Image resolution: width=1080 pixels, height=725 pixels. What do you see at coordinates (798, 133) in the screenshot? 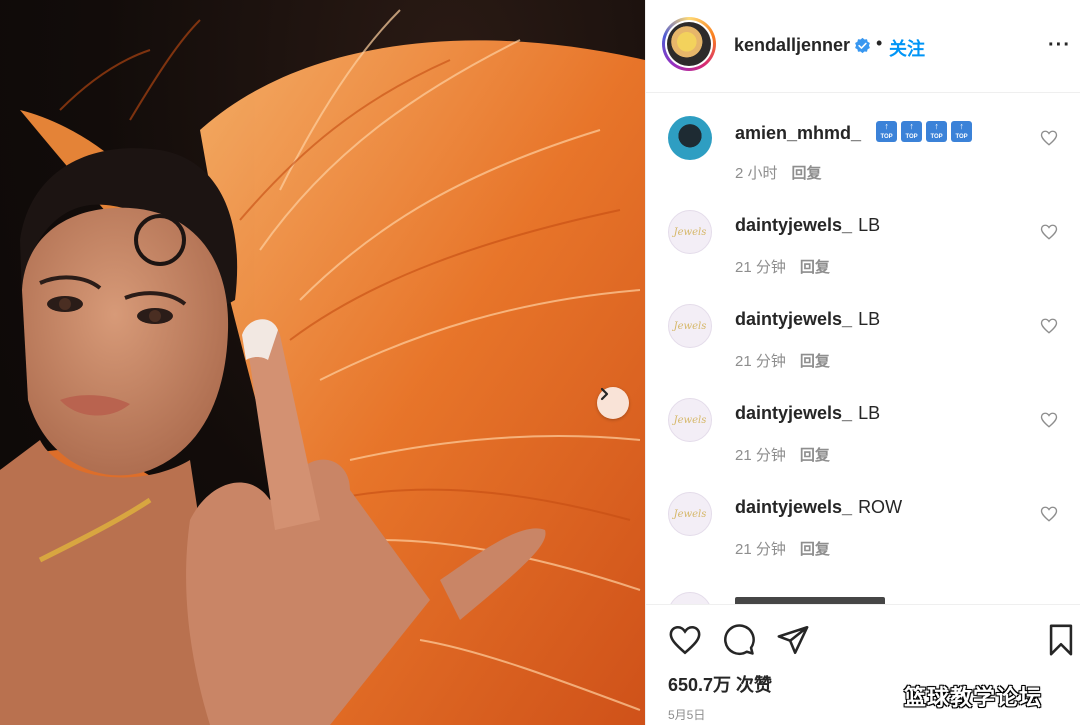
I see `comment-username: amien_mhmd_` at bounding box center [798, 133].